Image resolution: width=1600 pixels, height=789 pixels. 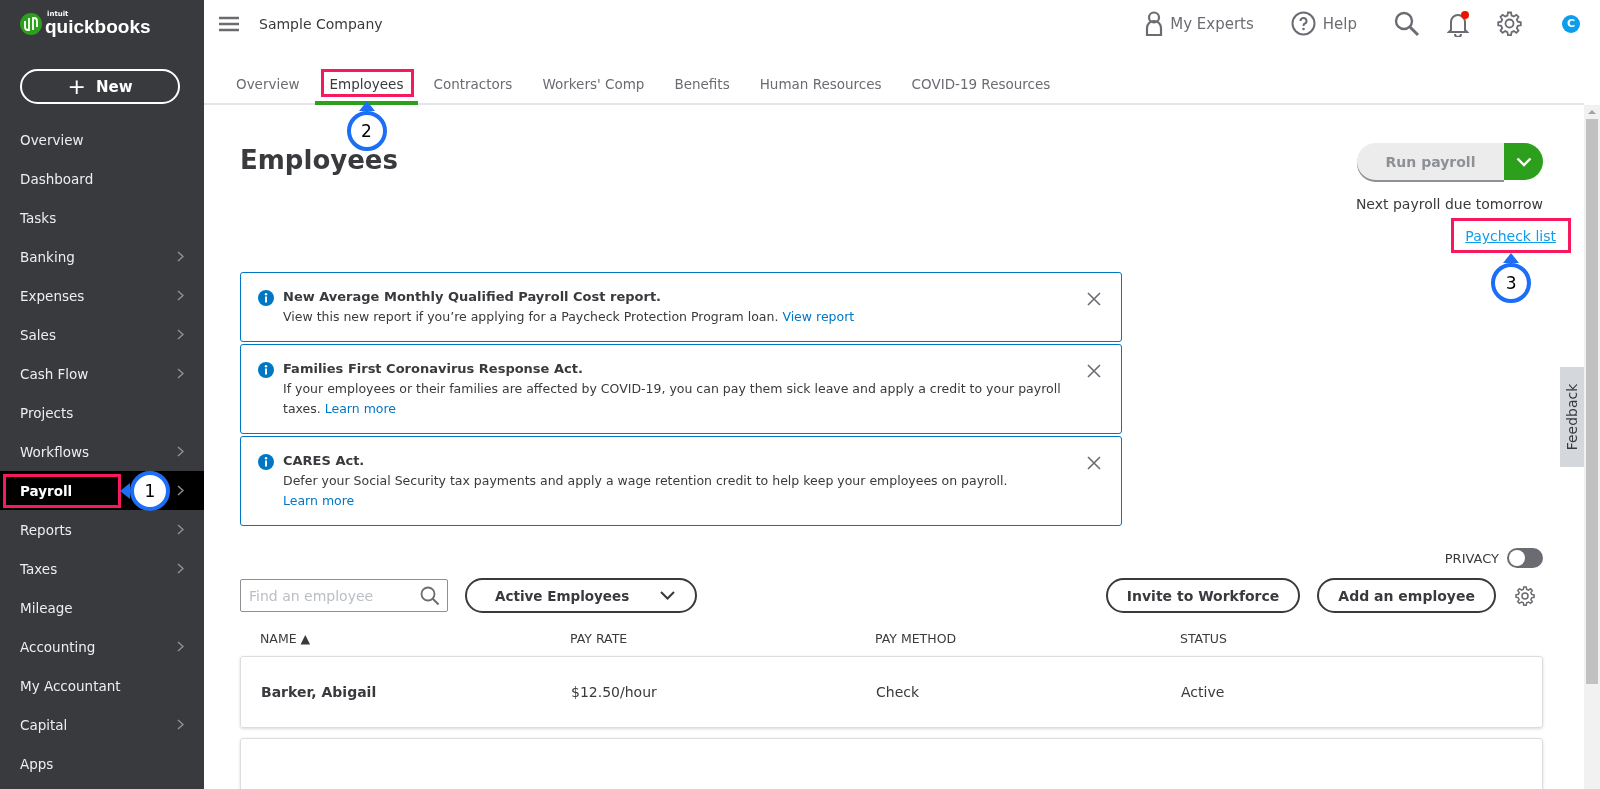 I want to click on table-cell-text: Barker, Abigail, so click(x=319, y=692).